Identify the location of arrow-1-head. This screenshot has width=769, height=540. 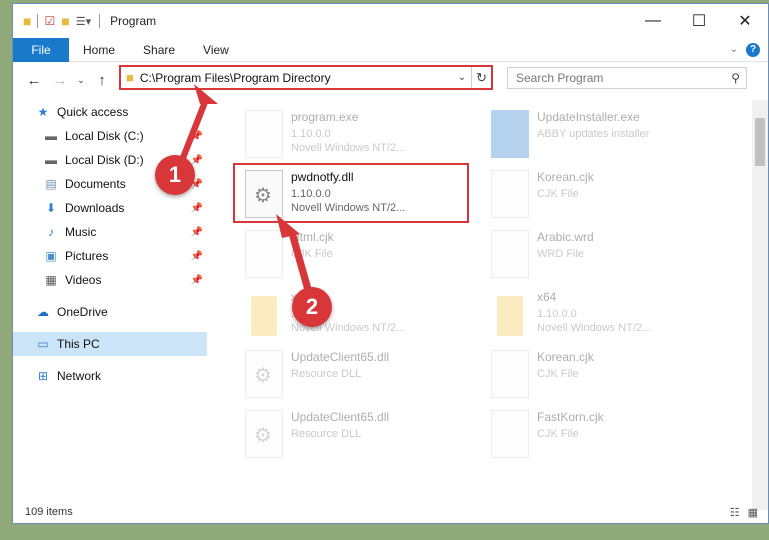
(206, 94).